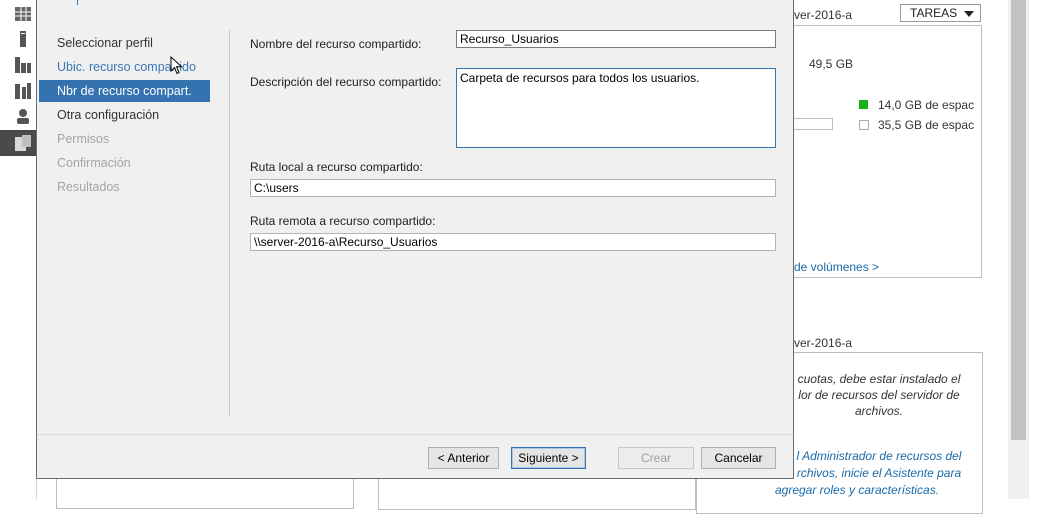  I want to click on share-name-input, so click(616, 39).